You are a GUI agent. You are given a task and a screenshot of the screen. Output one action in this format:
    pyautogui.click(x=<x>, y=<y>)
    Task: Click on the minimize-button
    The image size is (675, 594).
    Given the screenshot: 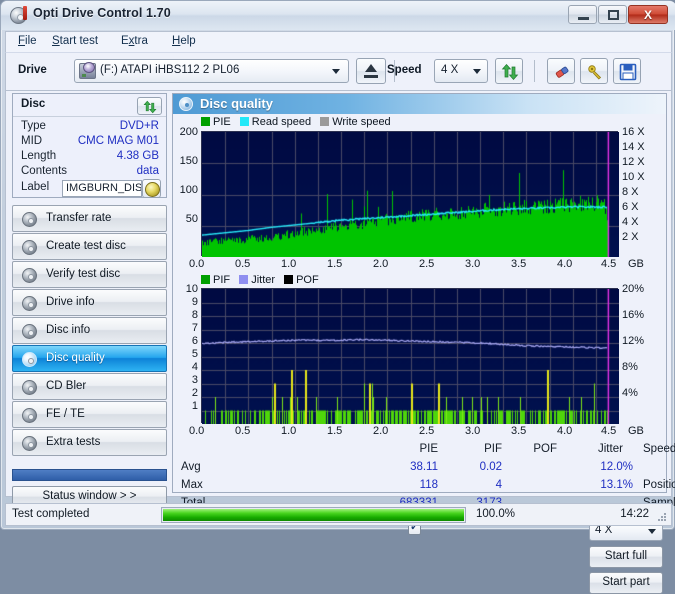 What is the action you would take?
    pyautogui.click(x=582, y=14)
    